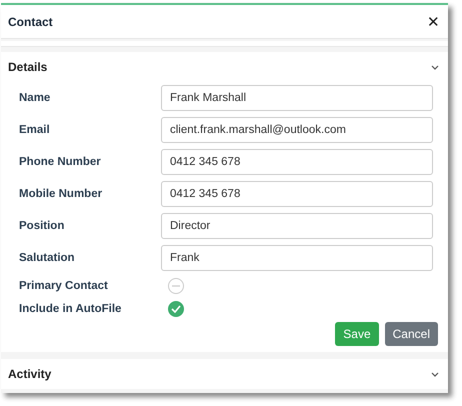  What do you see at coordinates (411, 334) in the screenshot?
I see `cancel-button: Cancel` at bounding box center [411, 334].